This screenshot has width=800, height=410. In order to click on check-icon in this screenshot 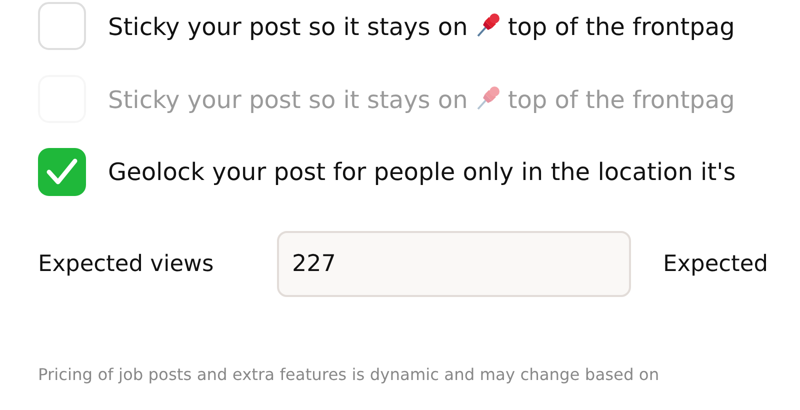, I will do `click(62, 172)`.